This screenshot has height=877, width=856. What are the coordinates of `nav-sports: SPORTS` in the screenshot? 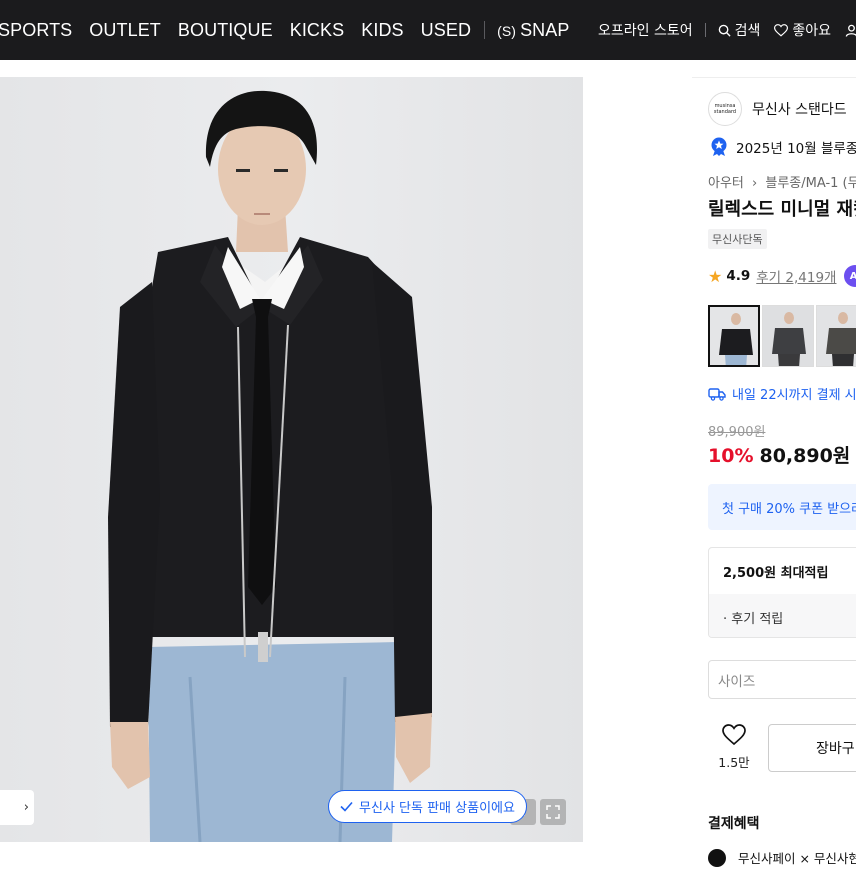 It's located at (36, 30).